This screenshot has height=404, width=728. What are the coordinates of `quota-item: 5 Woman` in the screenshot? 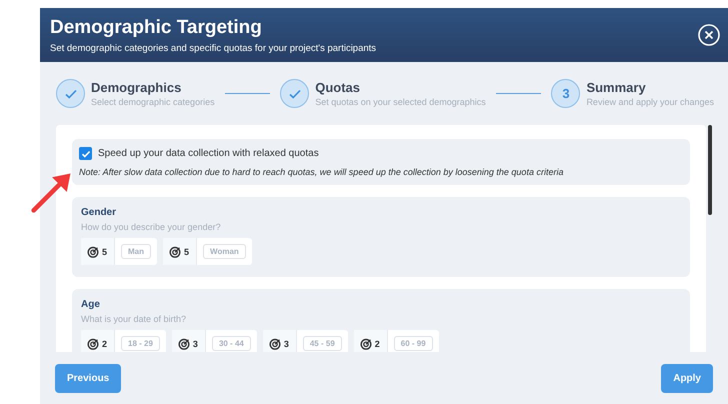 It's located at (207, 251).